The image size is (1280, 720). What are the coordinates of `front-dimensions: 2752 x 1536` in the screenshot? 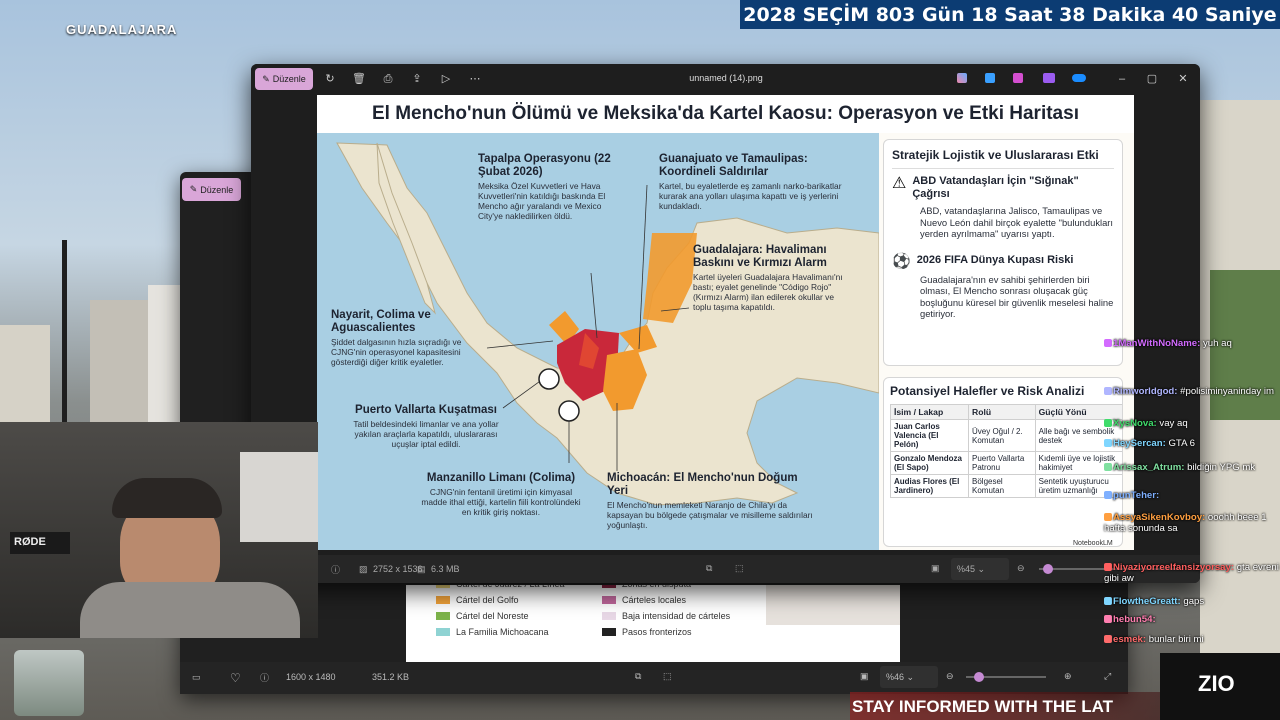 It's located at (398, 569).